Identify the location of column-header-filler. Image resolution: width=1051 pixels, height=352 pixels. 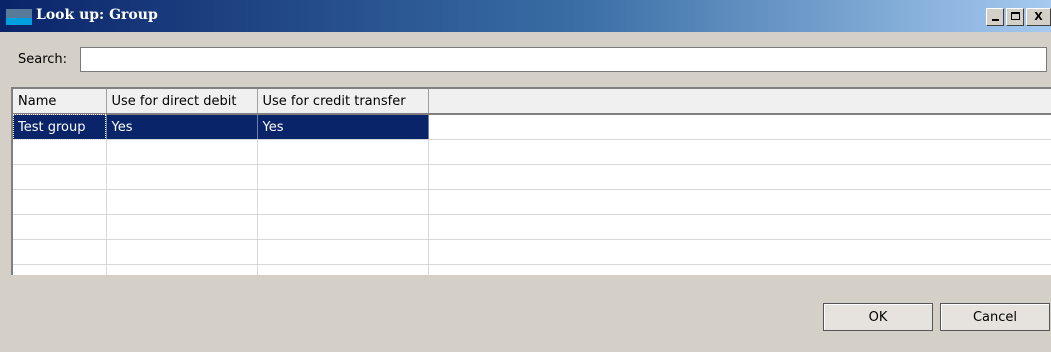
(739, 102).